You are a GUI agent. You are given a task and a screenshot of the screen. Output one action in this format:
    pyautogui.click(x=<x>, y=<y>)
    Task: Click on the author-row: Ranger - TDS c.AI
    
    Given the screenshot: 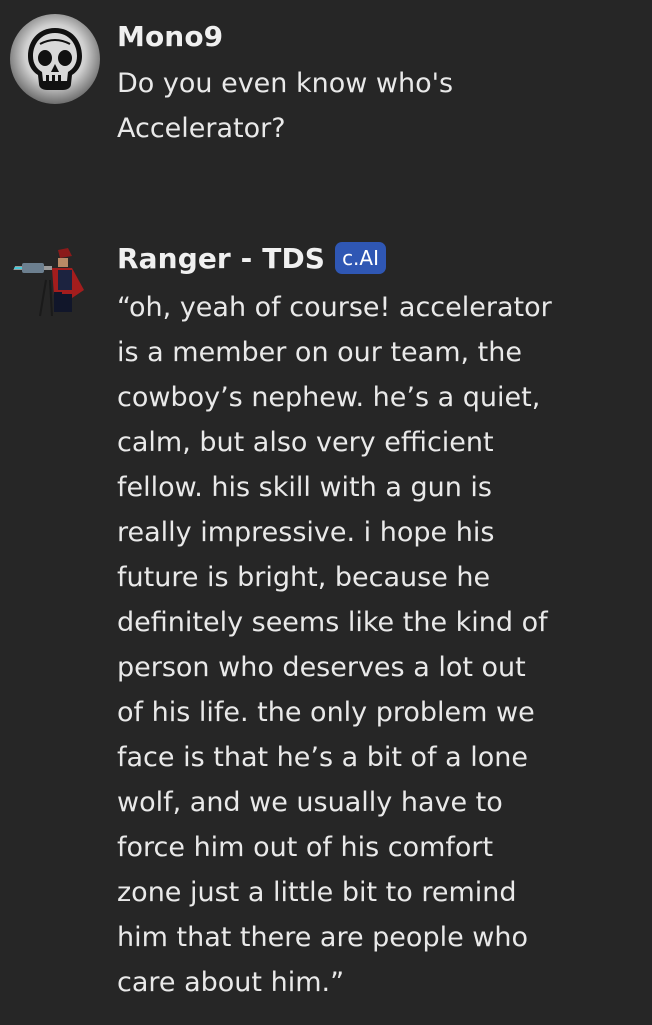 What is the action you would take?
    pyautogui.click(x=374, y=258)
    